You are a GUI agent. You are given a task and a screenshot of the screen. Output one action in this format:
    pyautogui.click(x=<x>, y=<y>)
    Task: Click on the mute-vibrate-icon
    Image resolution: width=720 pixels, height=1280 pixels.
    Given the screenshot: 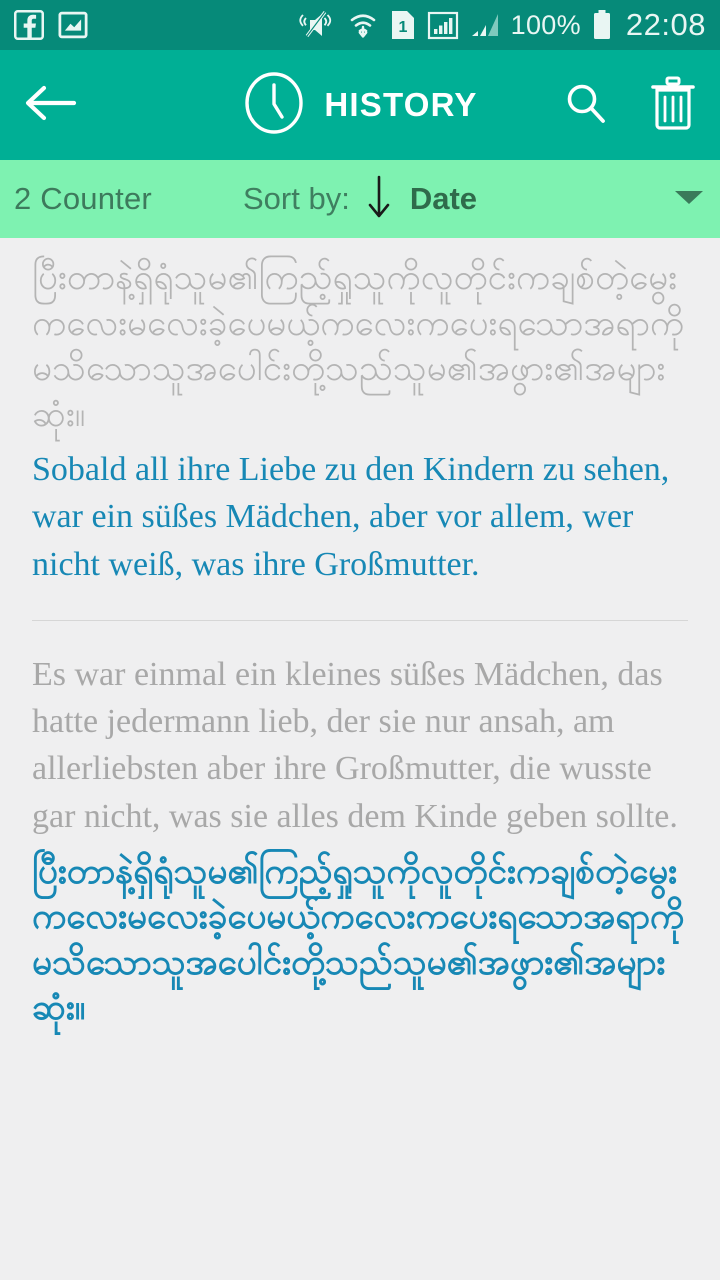 What is the action you would take?
    pyautogui.click(x=317, y=25)
    